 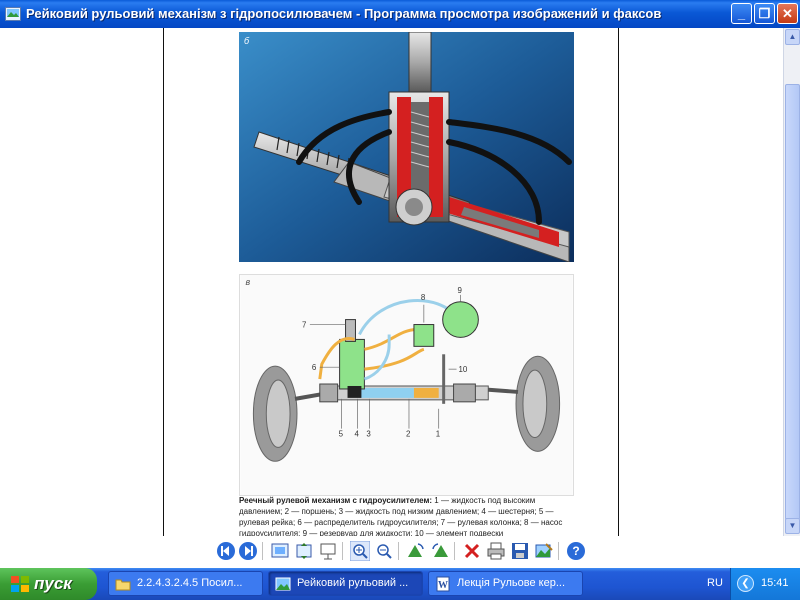 I want to click on svg-text: W, so click(x=443, y=585).